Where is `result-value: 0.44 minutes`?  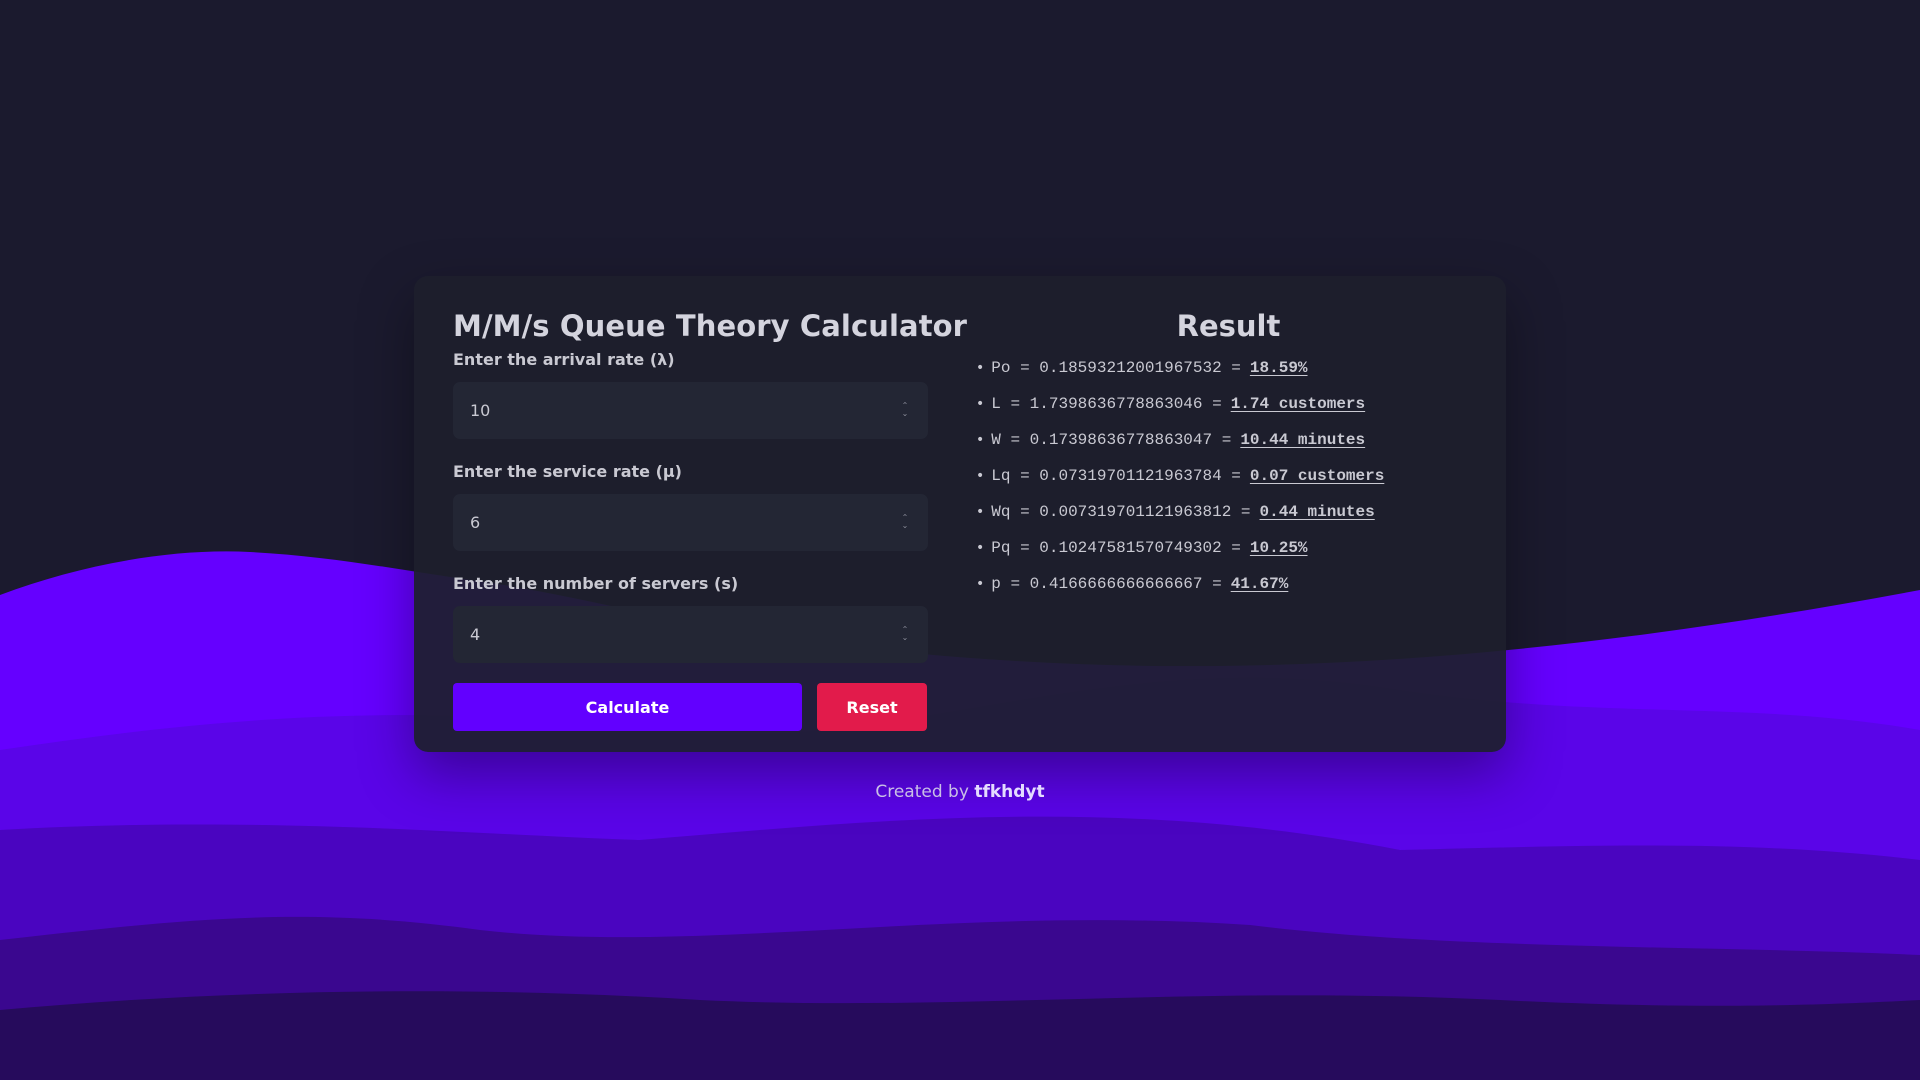
result-value: 0.44 minutes is located at coordinates (1317, 512).